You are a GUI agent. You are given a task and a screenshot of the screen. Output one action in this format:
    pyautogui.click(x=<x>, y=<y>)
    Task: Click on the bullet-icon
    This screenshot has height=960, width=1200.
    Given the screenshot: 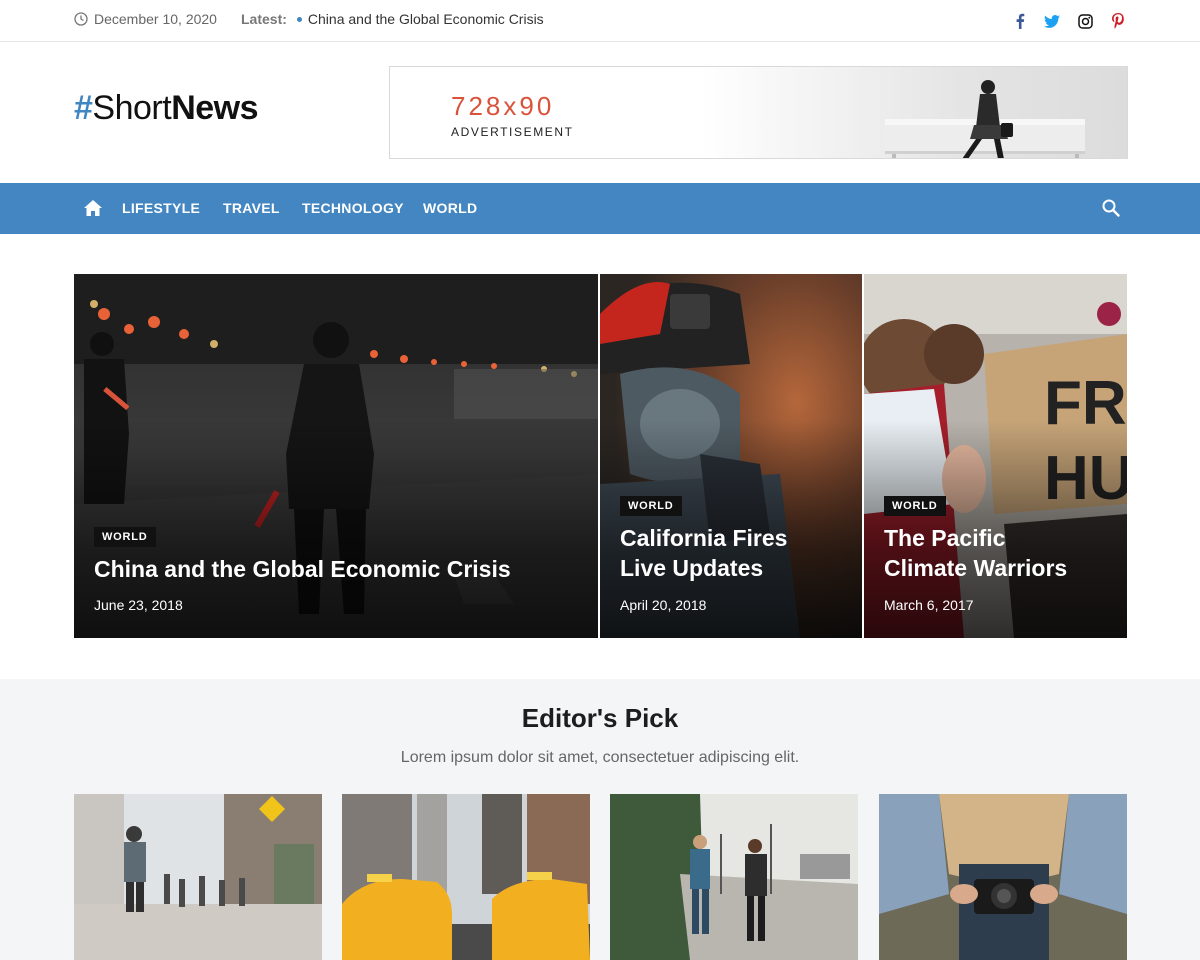 What is the action you would take?
    pyautogui.click(x=299, y=19)
    